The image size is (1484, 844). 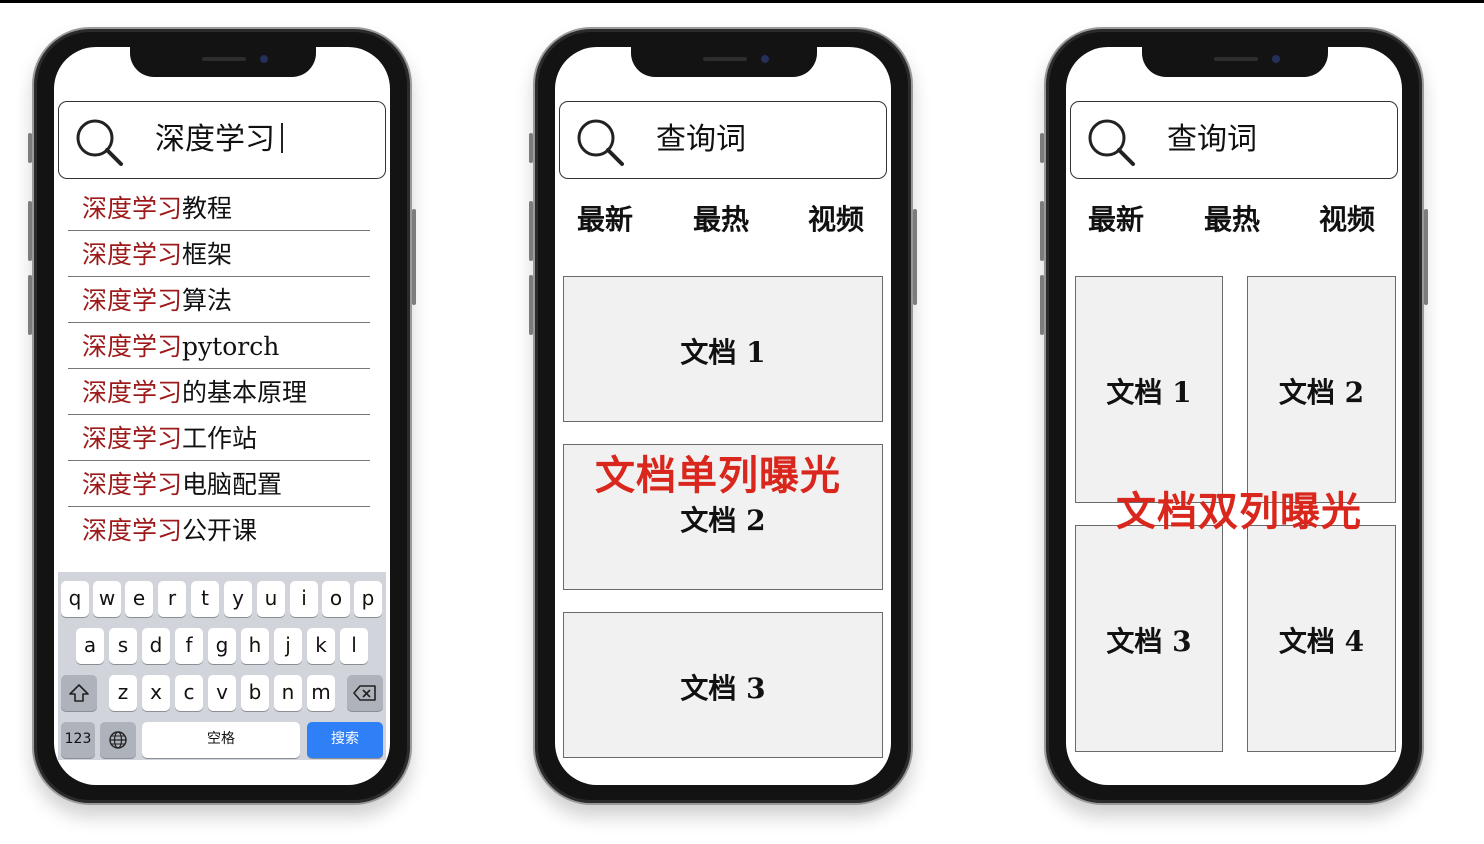 I want to click on backspace-key, so click(x=365, y=693).